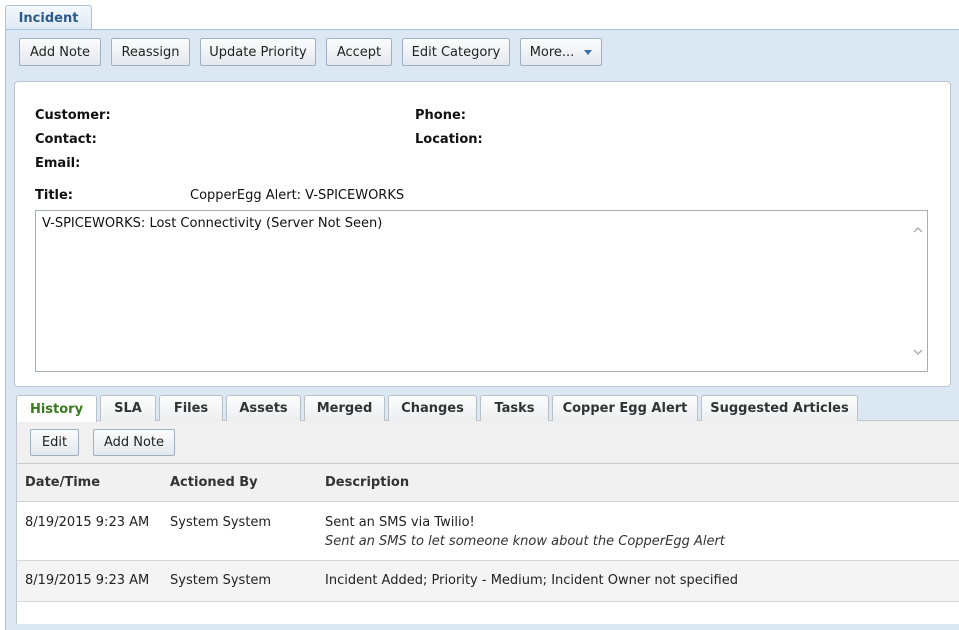  What do you see at coordinates (214, 482) in the screenshot?
I see `column-header-actioned-by: Actioned By` at bounding box center [214, 482].